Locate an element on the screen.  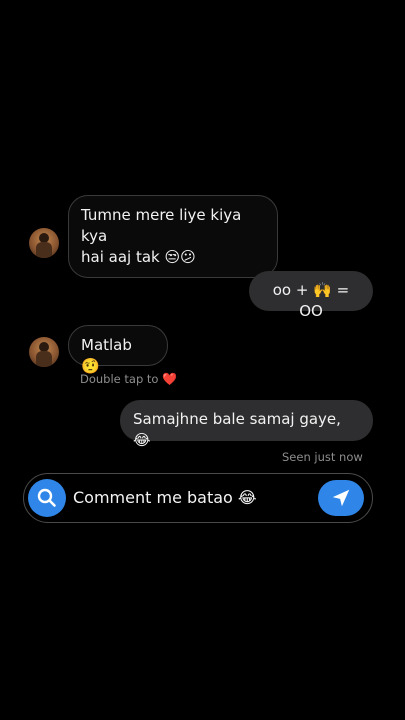
send-button is located at coordinates (341, 498).